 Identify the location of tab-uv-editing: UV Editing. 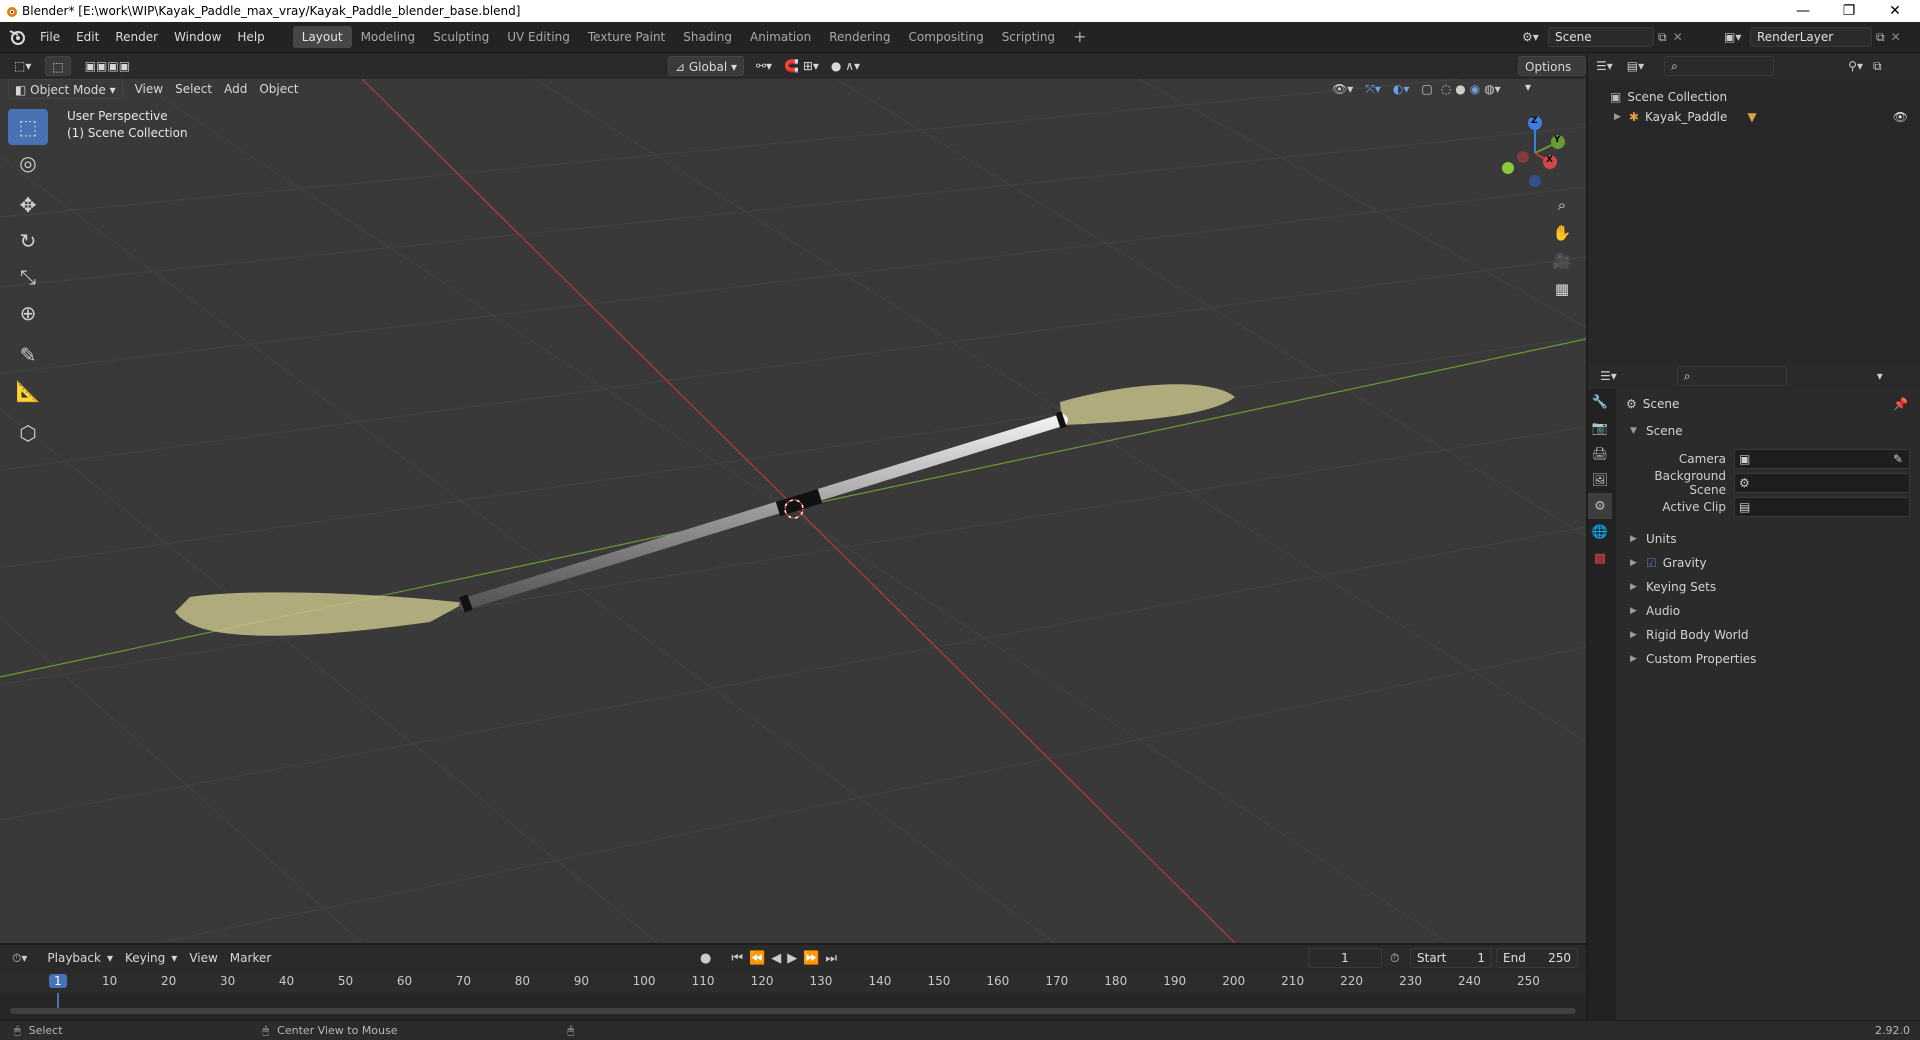
(538, 37).